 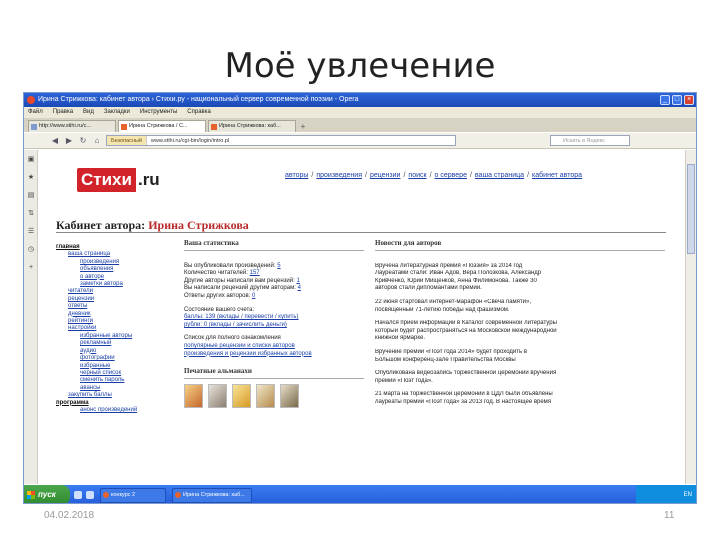 I want to click on menu-tools: Инструменты, so click(x=158, y=112).